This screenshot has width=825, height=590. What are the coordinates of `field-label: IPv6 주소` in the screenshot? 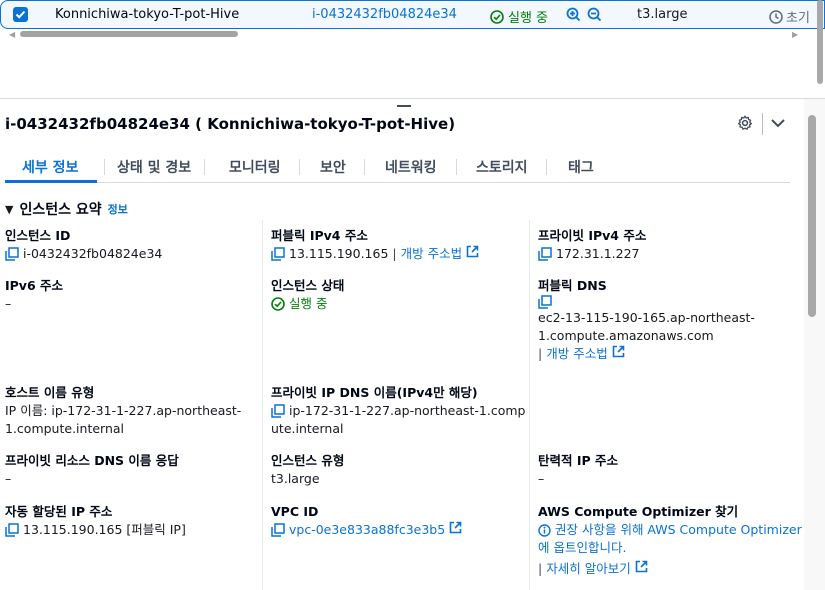 It's located at (34, 285).